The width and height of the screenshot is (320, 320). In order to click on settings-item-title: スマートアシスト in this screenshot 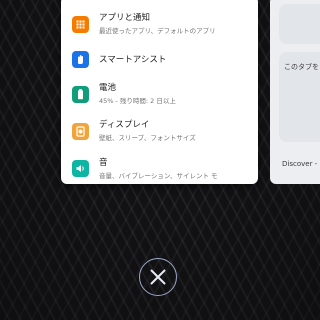, I will do `click(133, 60)`.